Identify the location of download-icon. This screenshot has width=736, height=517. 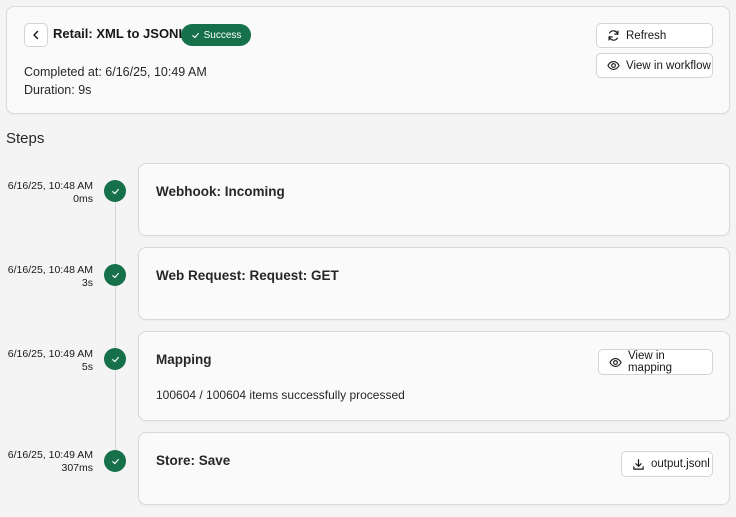
(638, 464).